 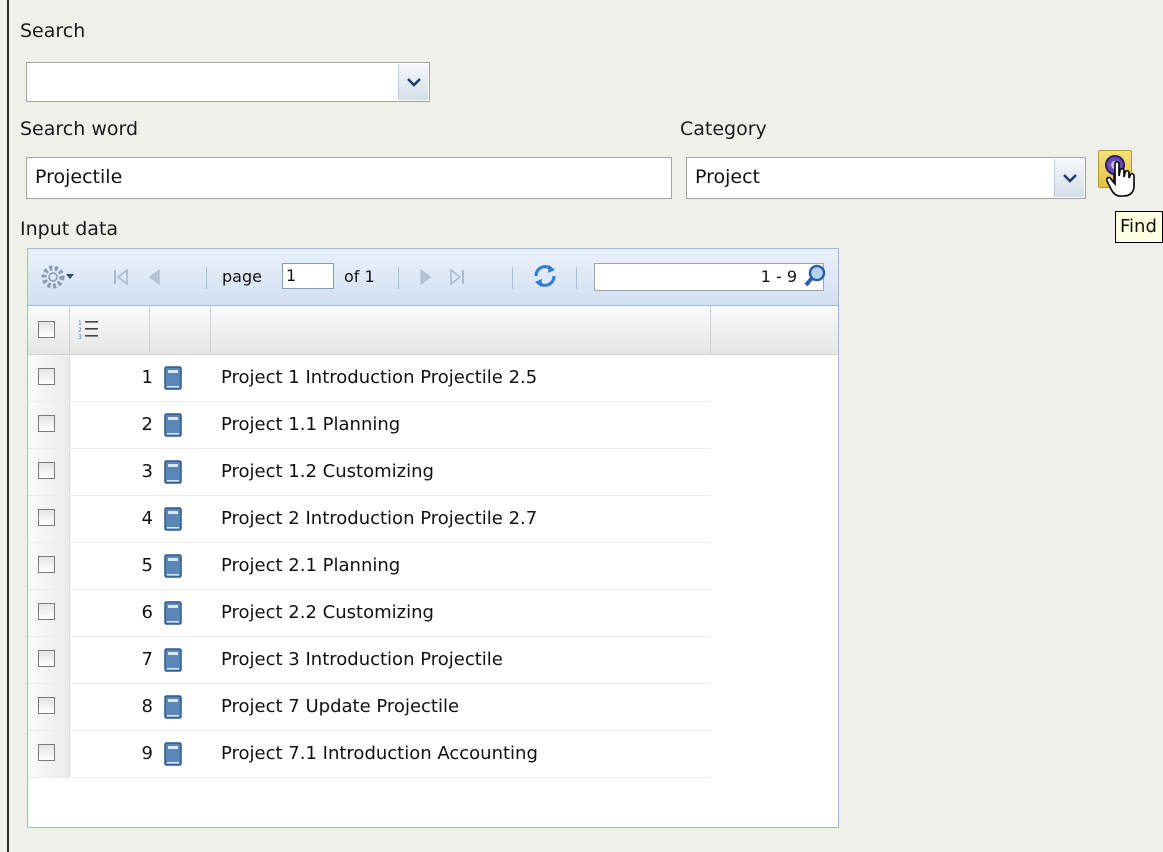 I want to click on row-title: Project 3 Introduction Projectile, so click(x=362, y=660).